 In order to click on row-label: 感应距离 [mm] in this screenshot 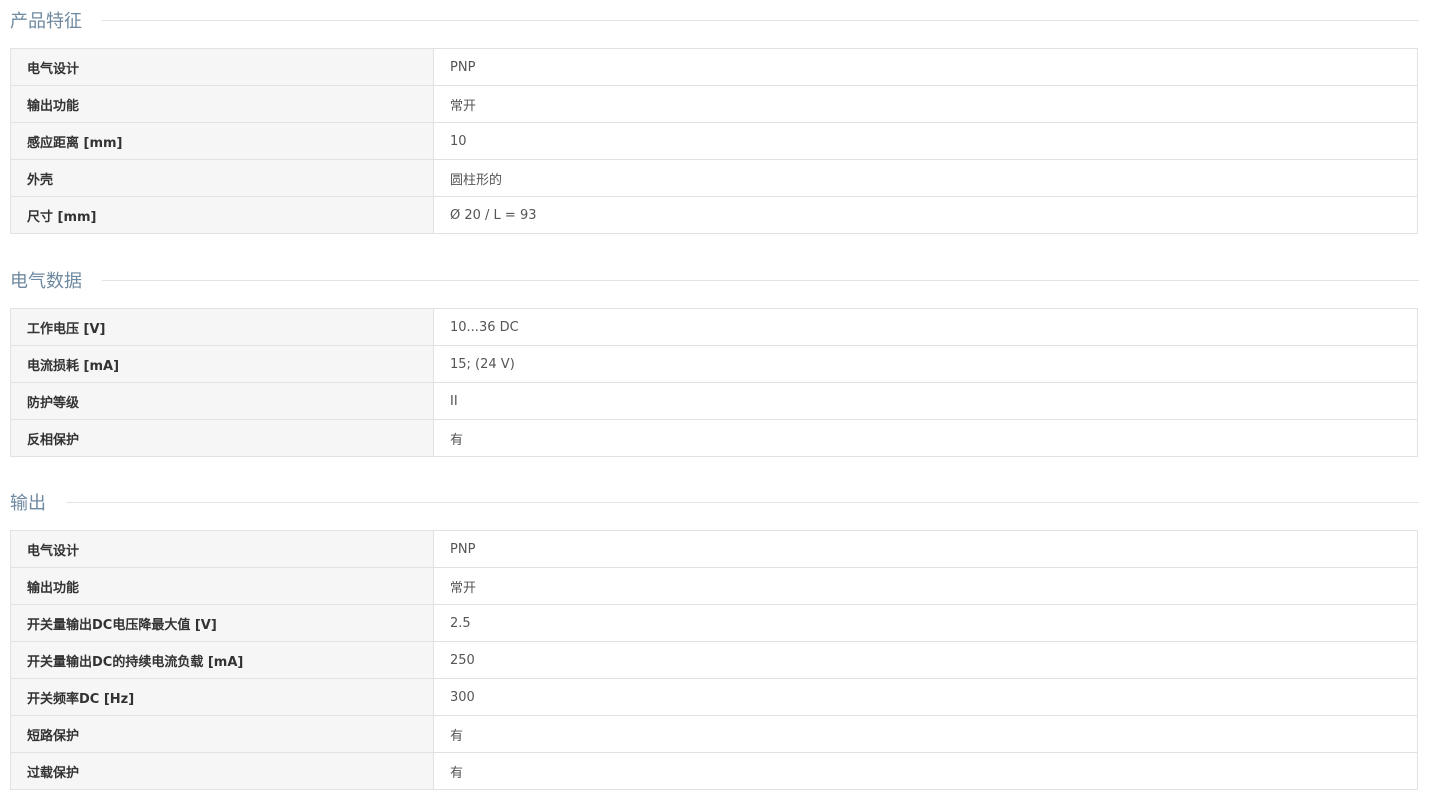, I will do `click(222, 141)`.